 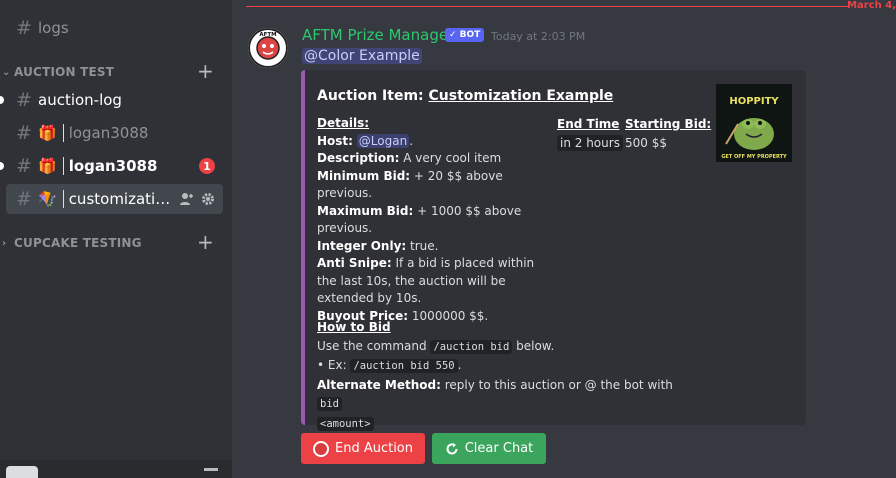 I want to click on details-header: Details:, so click(x=343, y=123).